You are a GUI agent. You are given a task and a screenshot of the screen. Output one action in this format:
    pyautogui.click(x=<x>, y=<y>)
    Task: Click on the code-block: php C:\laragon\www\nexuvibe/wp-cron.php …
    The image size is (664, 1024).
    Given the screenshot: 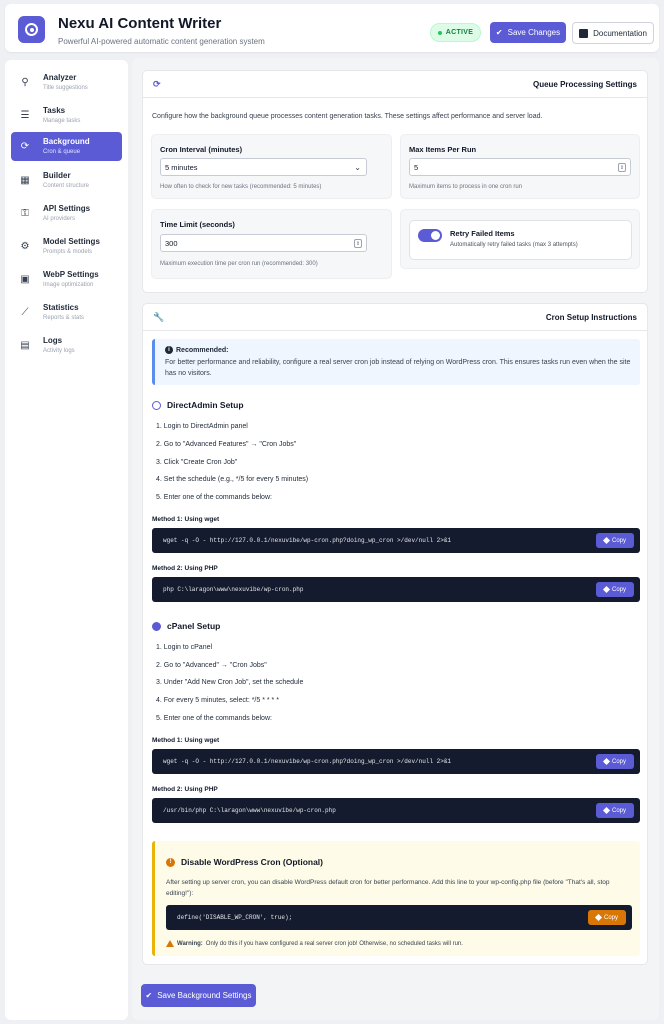 What is the action you would take?
    pyautogui.click(x=396, y=589)
    